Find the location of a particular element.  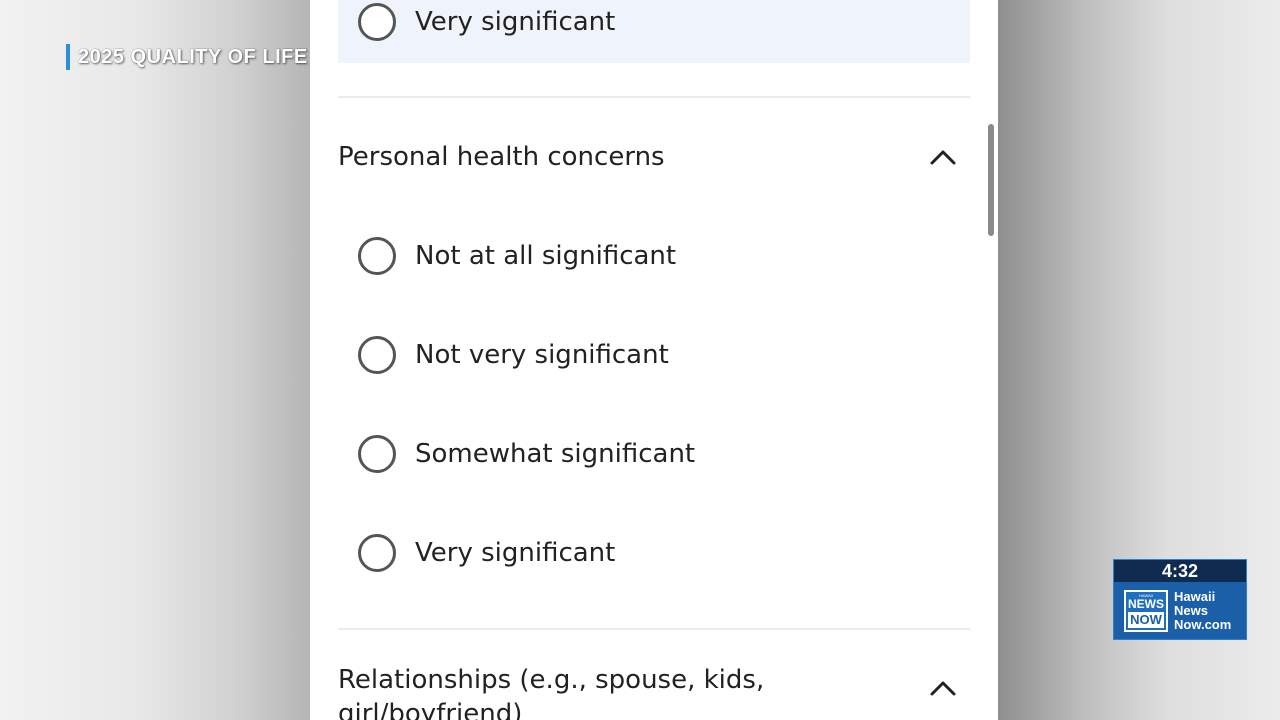

option-label: Somewhat significant is located at coordinates (555, 454).